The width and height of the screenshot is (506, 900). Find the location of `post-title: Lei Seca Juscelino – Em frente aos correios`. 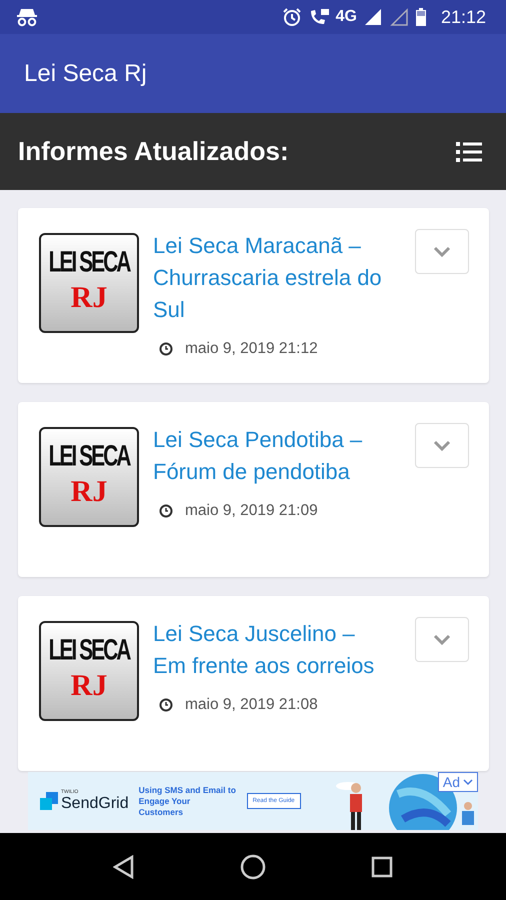

post-title: Lei Seca Juscelino – Em frente aos correios is located at coordinates (272, 650).